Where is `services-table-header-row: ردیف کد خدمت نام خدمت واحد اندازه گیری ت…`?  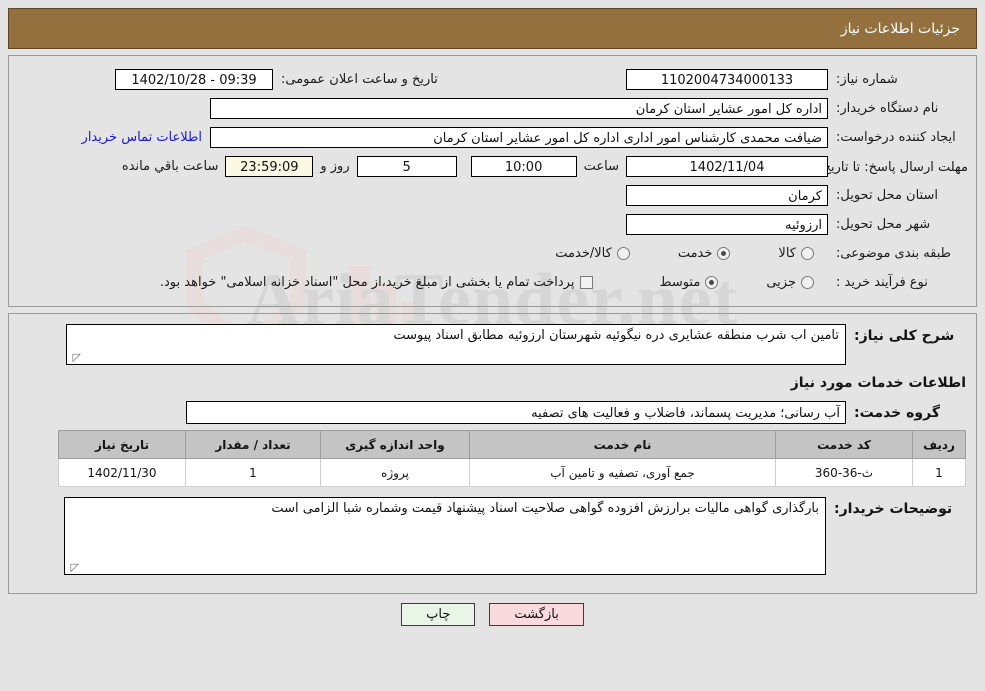
services-table-header-row: ردیف کد خدمت نام خدمت واحد اندازه گیری ت… is located at coordinates (512, 444).